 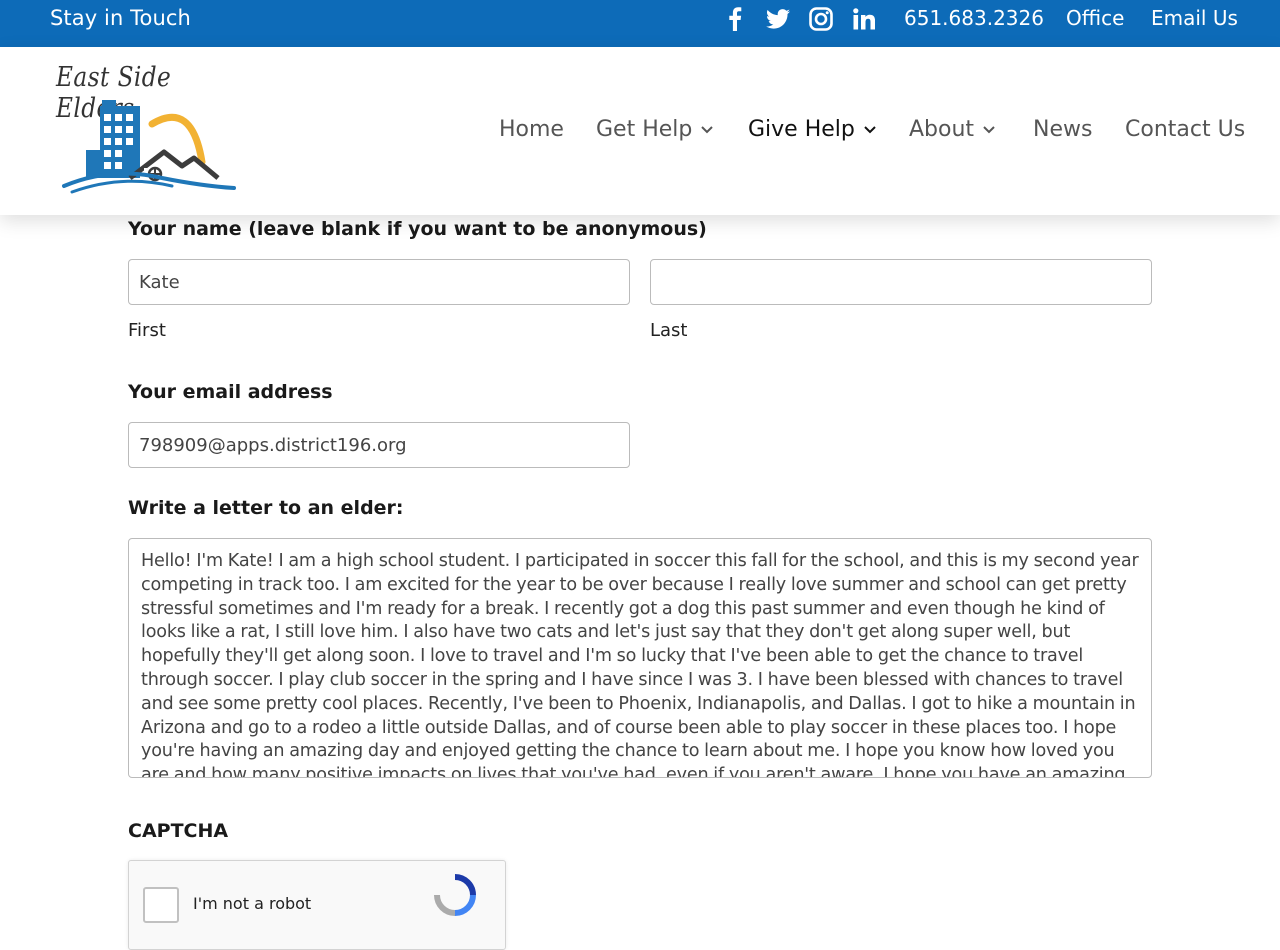 I want to click on nav-item-label: About, so click(x=942, y=129).